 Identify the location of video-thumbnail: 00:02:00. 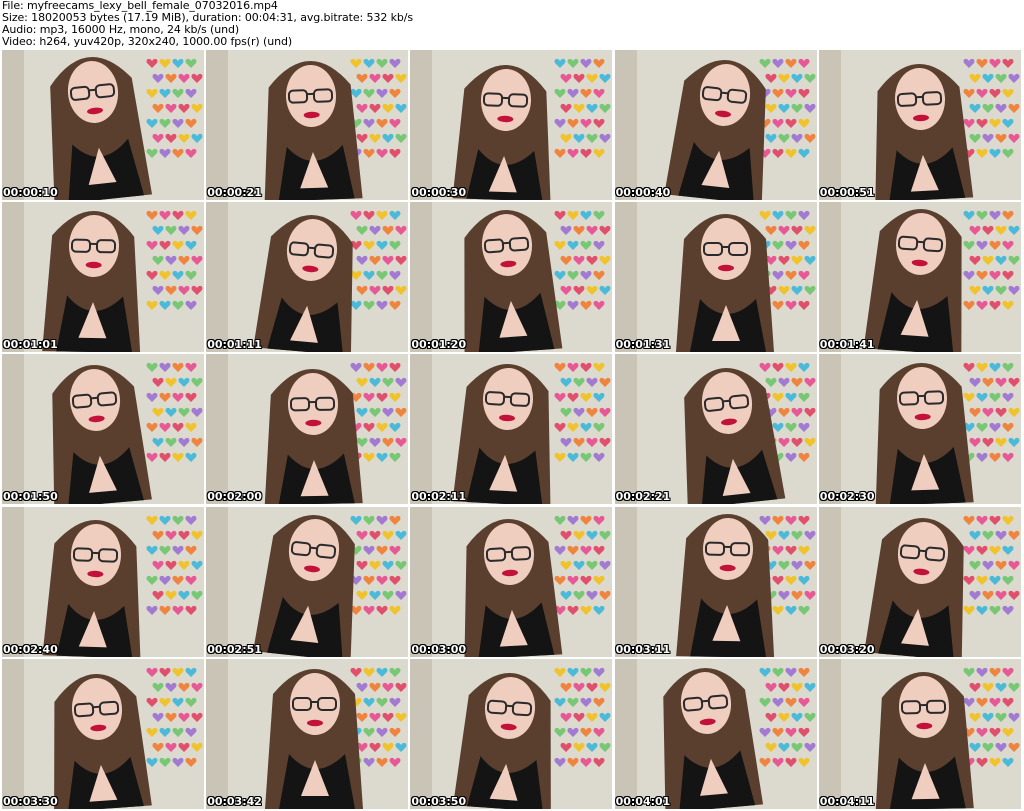
(307, 429).